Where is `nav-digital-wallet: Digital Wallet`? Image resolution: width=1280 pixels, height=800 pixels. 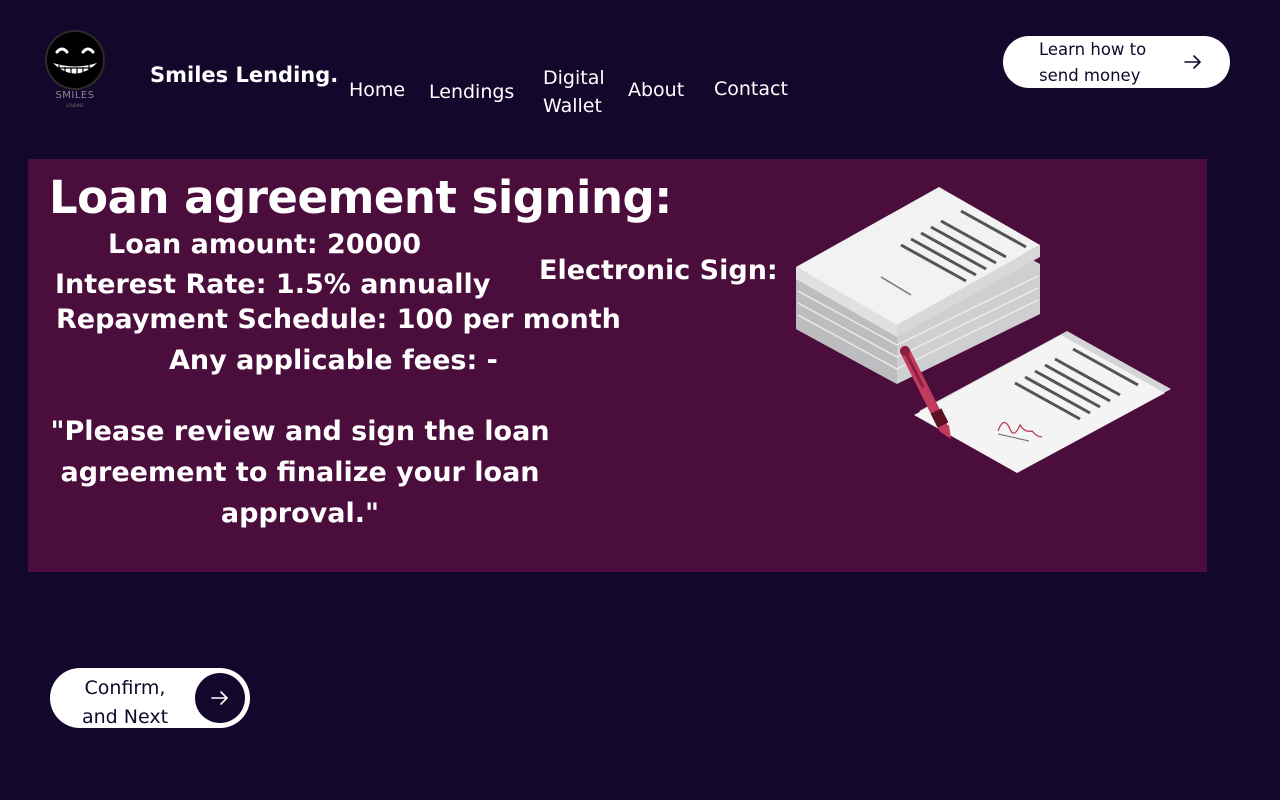
nav-digital-wallet: Digital Wallet is located at coordinates (574, 92).